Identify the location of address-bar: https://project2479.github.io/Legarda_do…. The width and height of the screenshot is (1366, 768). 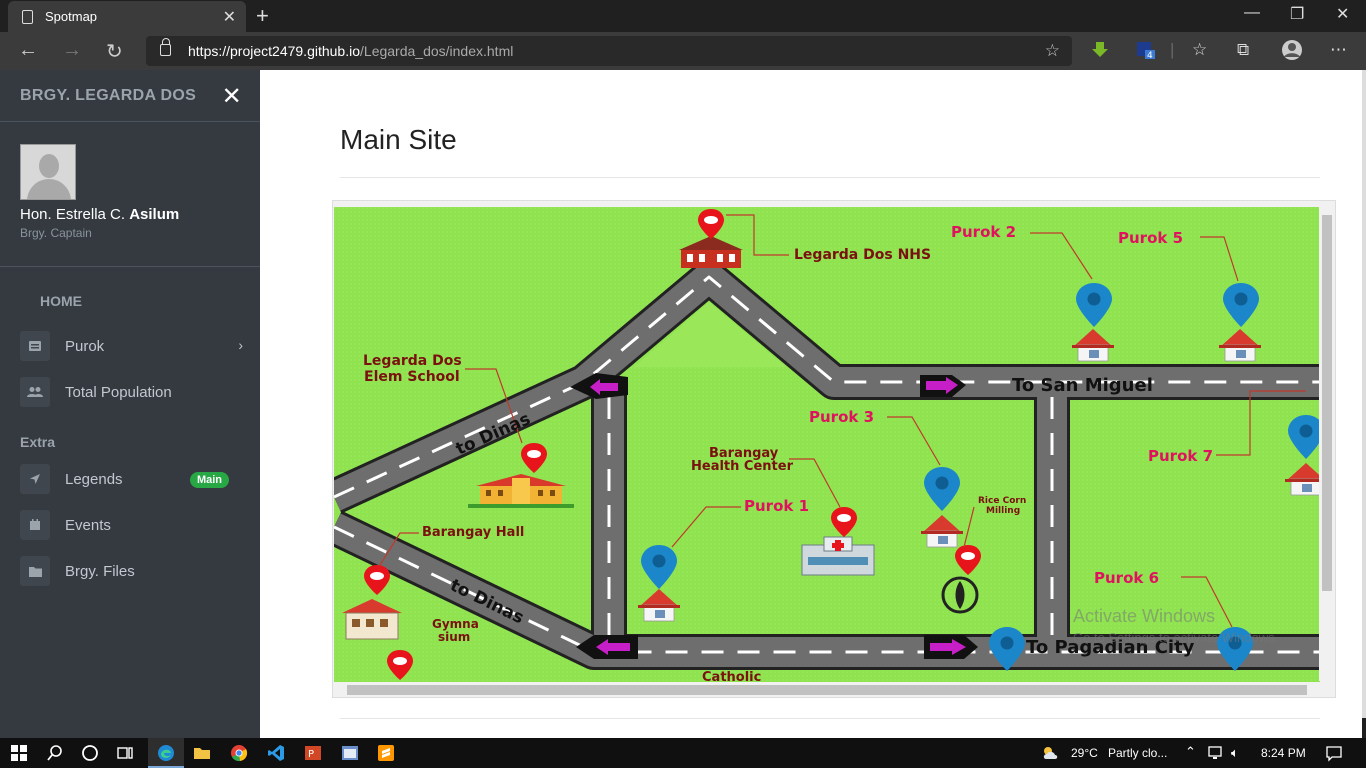
(609, 51).